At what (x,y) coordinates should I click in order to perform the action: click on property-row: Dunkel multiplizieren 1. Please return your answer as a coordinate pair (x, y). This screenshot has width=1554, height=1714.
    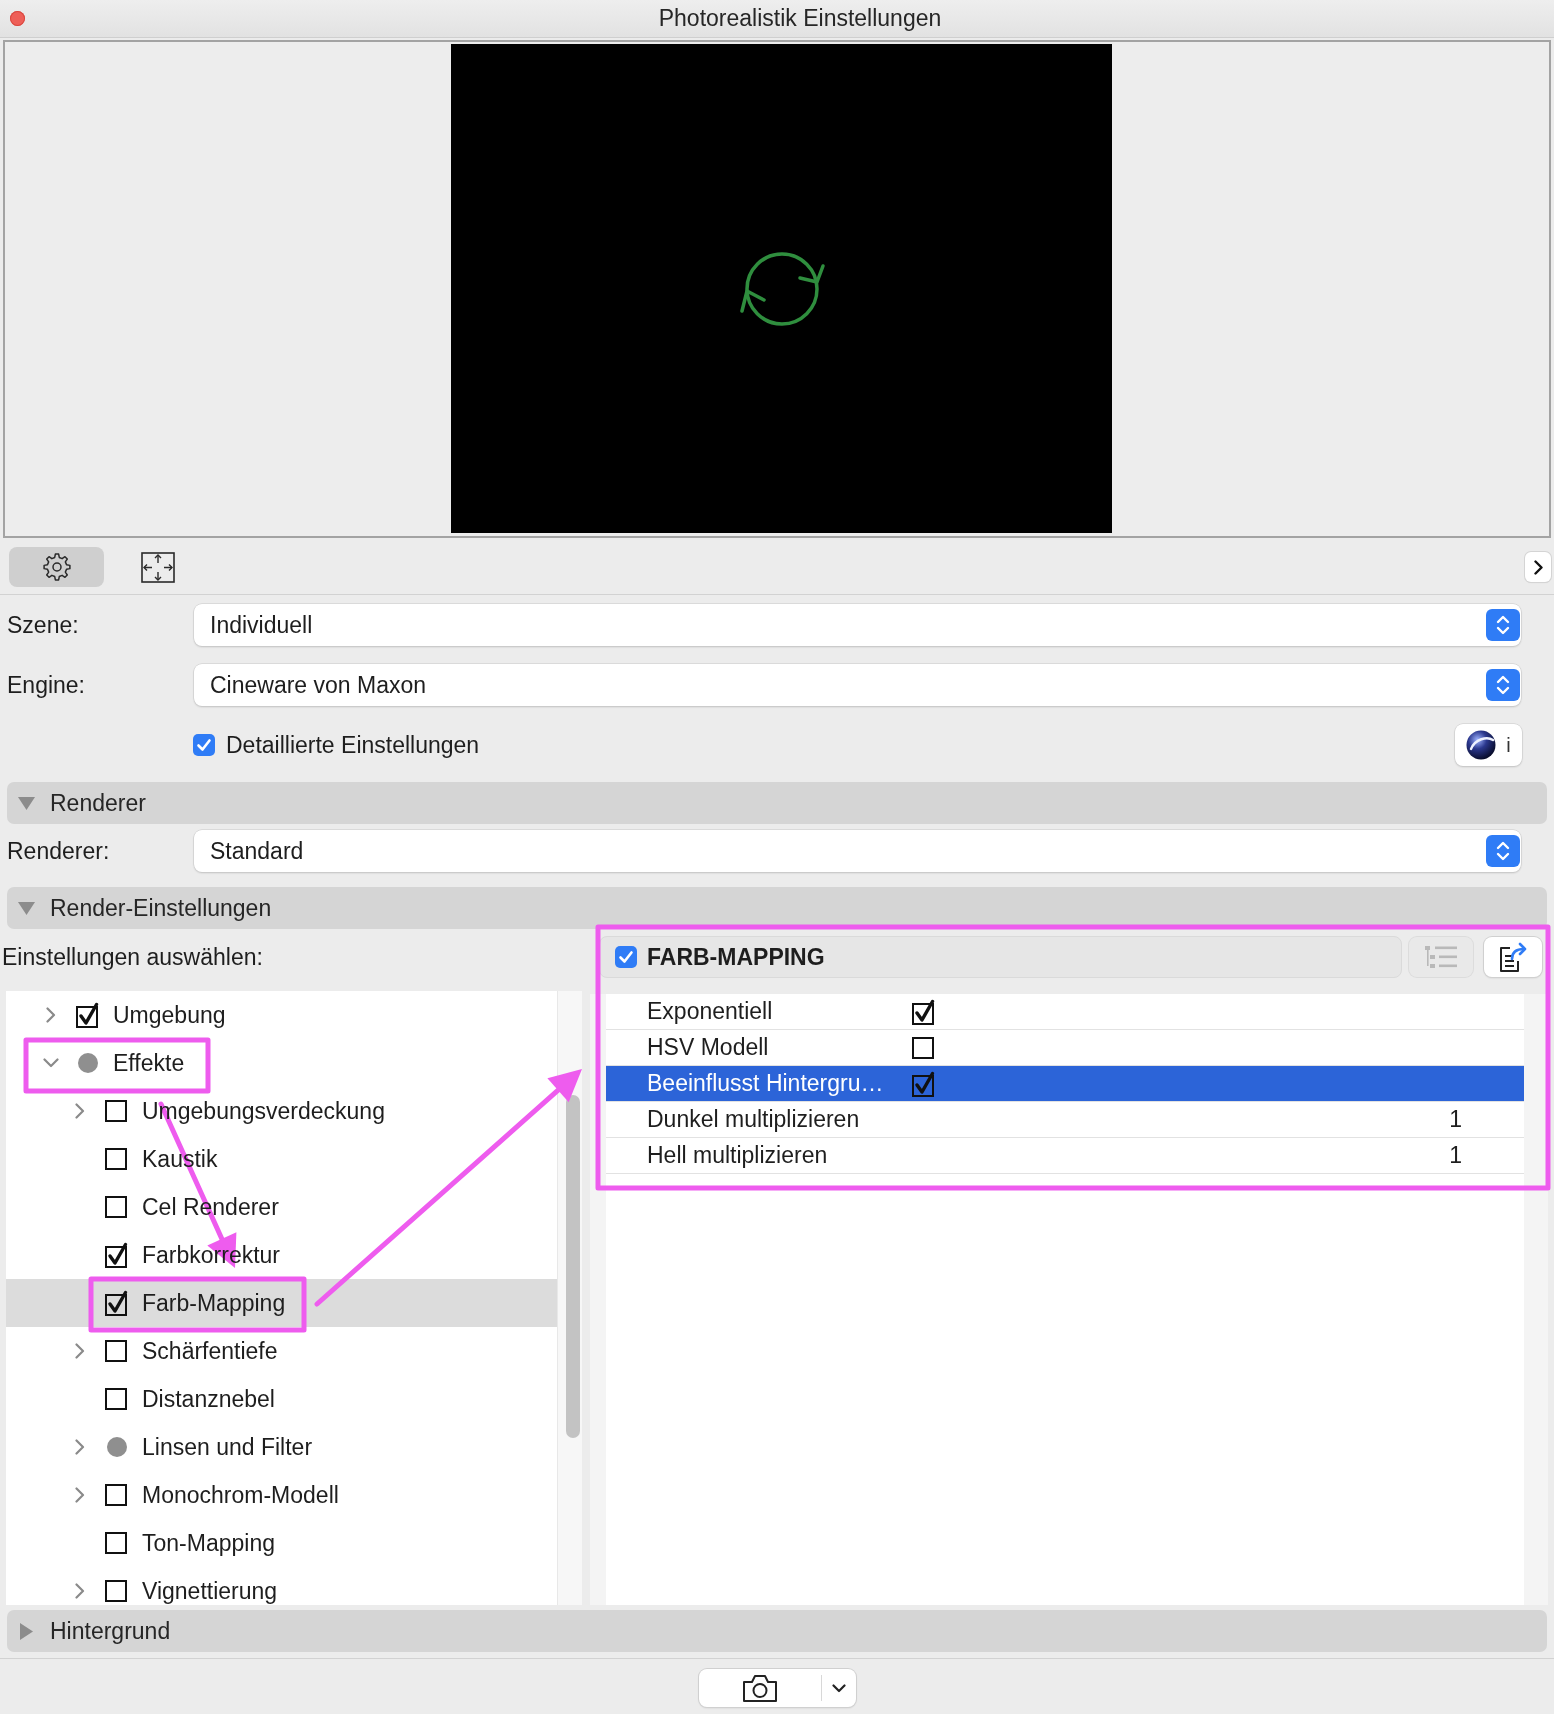
    Looking at the image, I should click on (1065, 1120).